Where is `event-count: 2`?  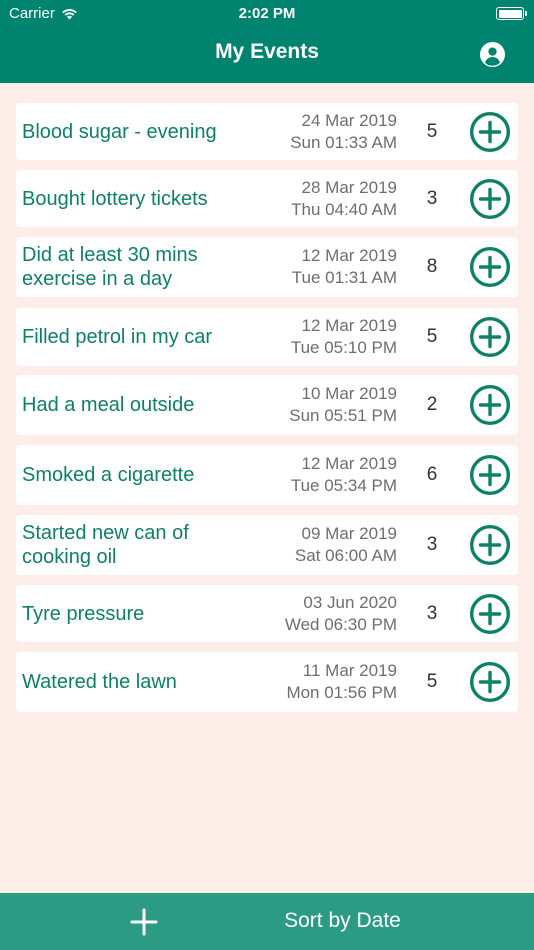 event-count: 2 is located at coordinates (432, 404).